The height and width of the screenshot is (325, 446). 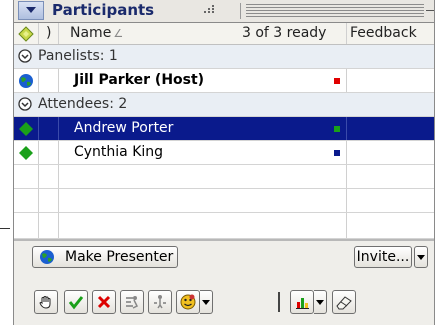 I want to click on panel-edge-marker, so click(x=5, y=228).